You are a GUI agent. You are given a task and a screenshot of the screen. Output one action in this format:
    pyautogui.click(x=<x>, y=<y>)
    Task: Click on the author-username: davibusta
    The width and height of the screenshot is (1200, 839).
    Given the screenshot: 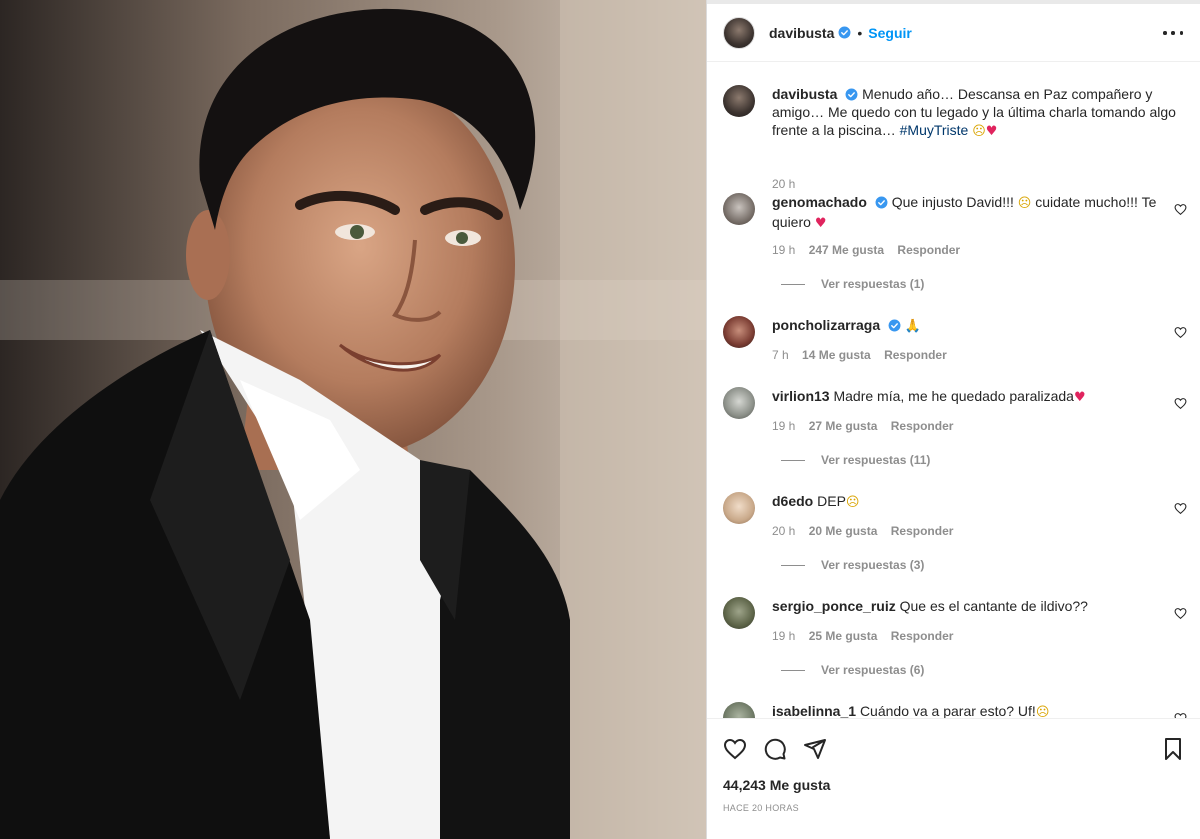 What is the action you would take?
    pyautogui.click(x=801, y=33)
    